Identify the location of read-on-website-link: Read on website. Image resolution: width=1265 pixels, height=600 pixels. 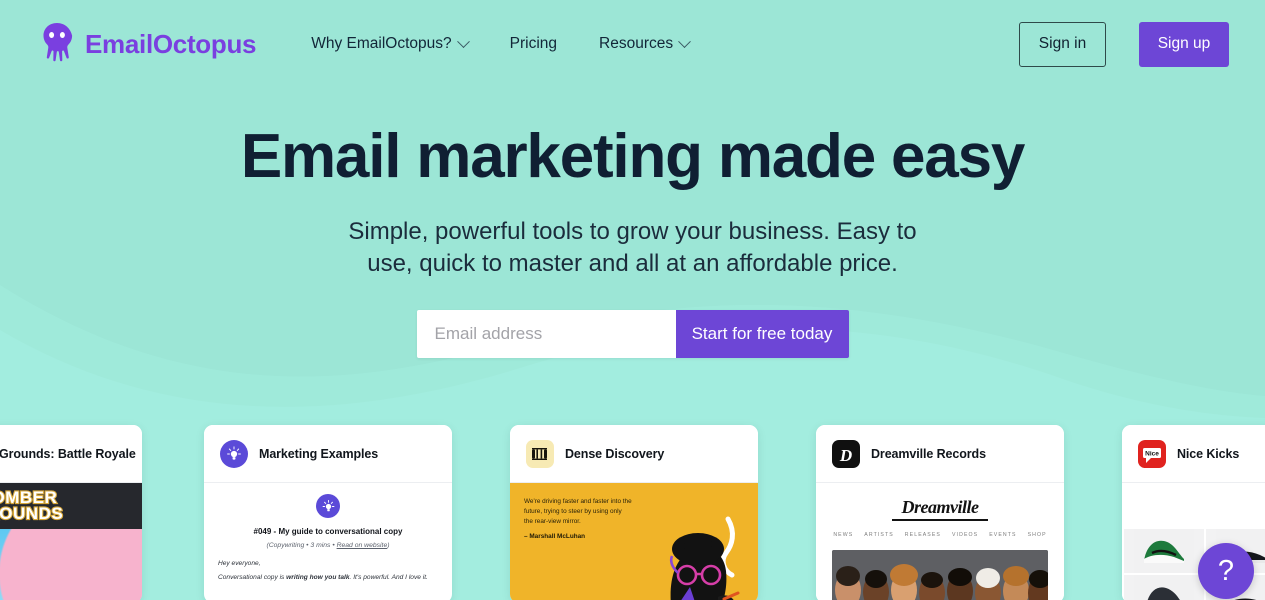
(362, 545).